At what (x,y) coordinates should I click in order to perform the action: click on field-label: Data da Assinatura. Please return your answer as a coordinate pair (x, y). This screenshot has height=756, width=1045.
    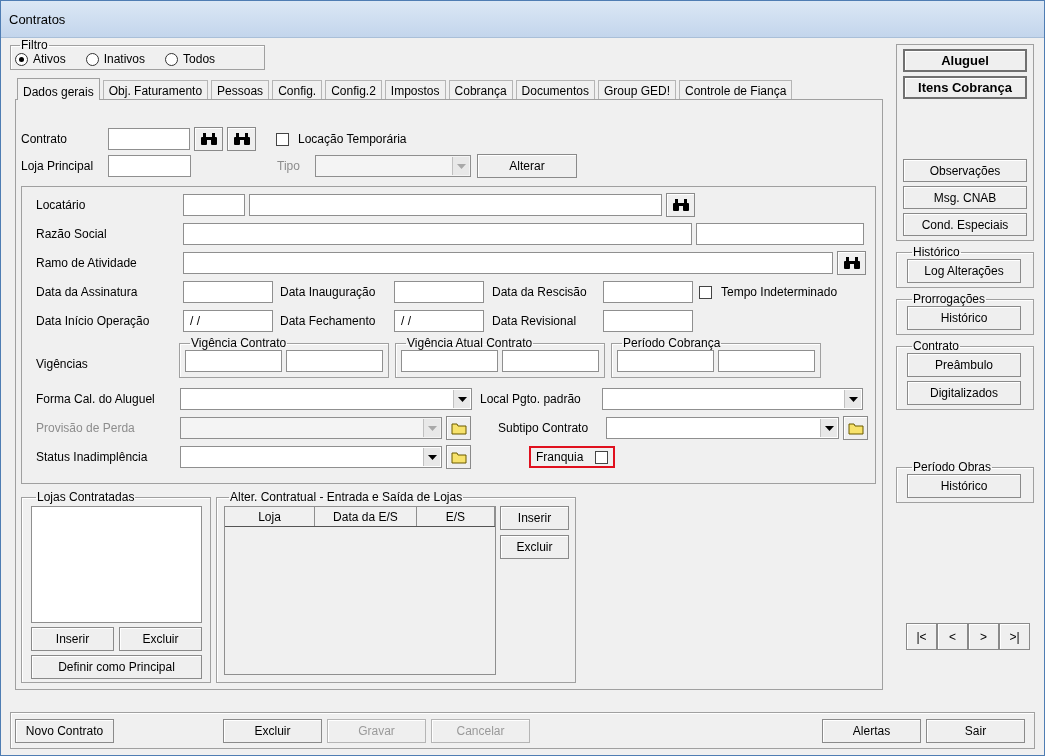
    Looking at the image, I should click on (87, 292).